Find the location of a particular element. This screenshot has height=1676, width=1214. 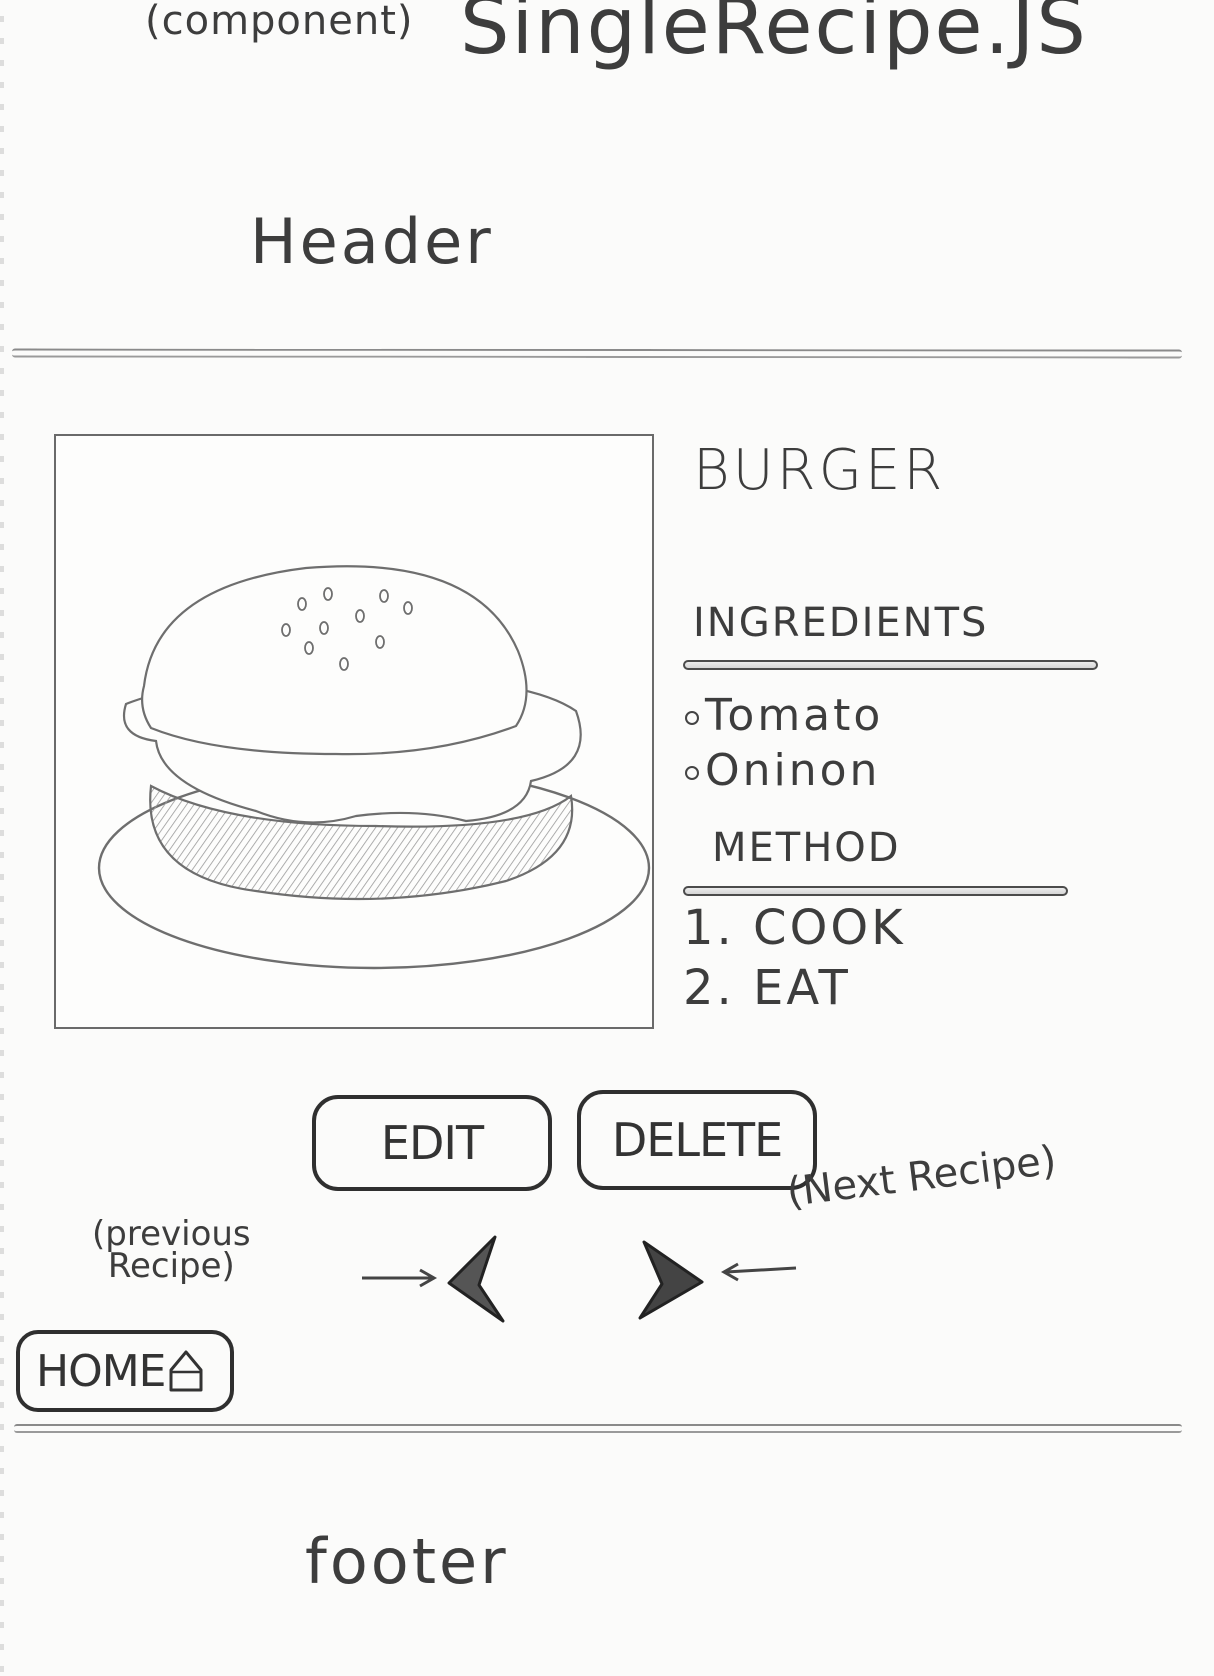

home-icon is located at coordinates (186, 1371).